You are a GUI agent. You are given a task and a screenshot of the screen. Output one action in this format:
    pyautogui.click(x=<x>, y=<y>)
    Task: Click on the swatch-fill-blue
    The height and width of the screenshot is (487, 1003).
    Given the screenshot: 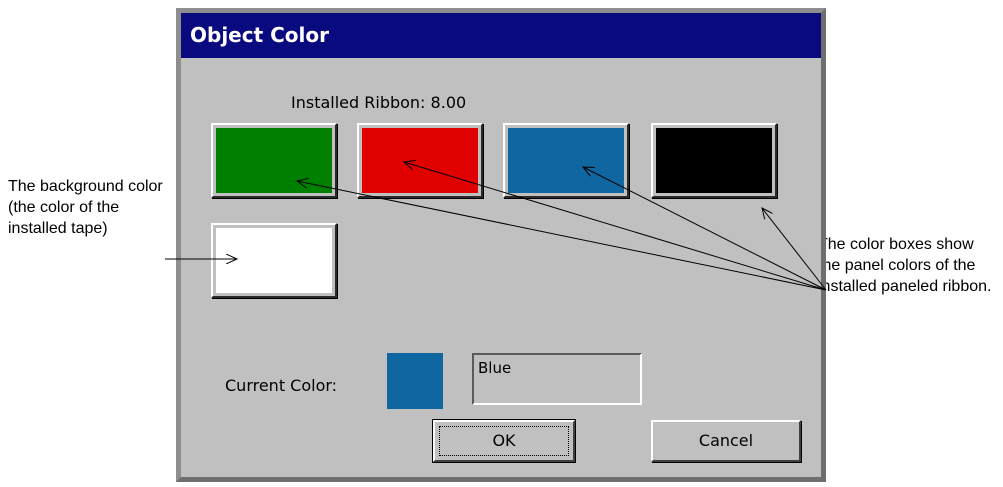 What is the action you would take?
    pyautogui.click(x=566, y=160)
    